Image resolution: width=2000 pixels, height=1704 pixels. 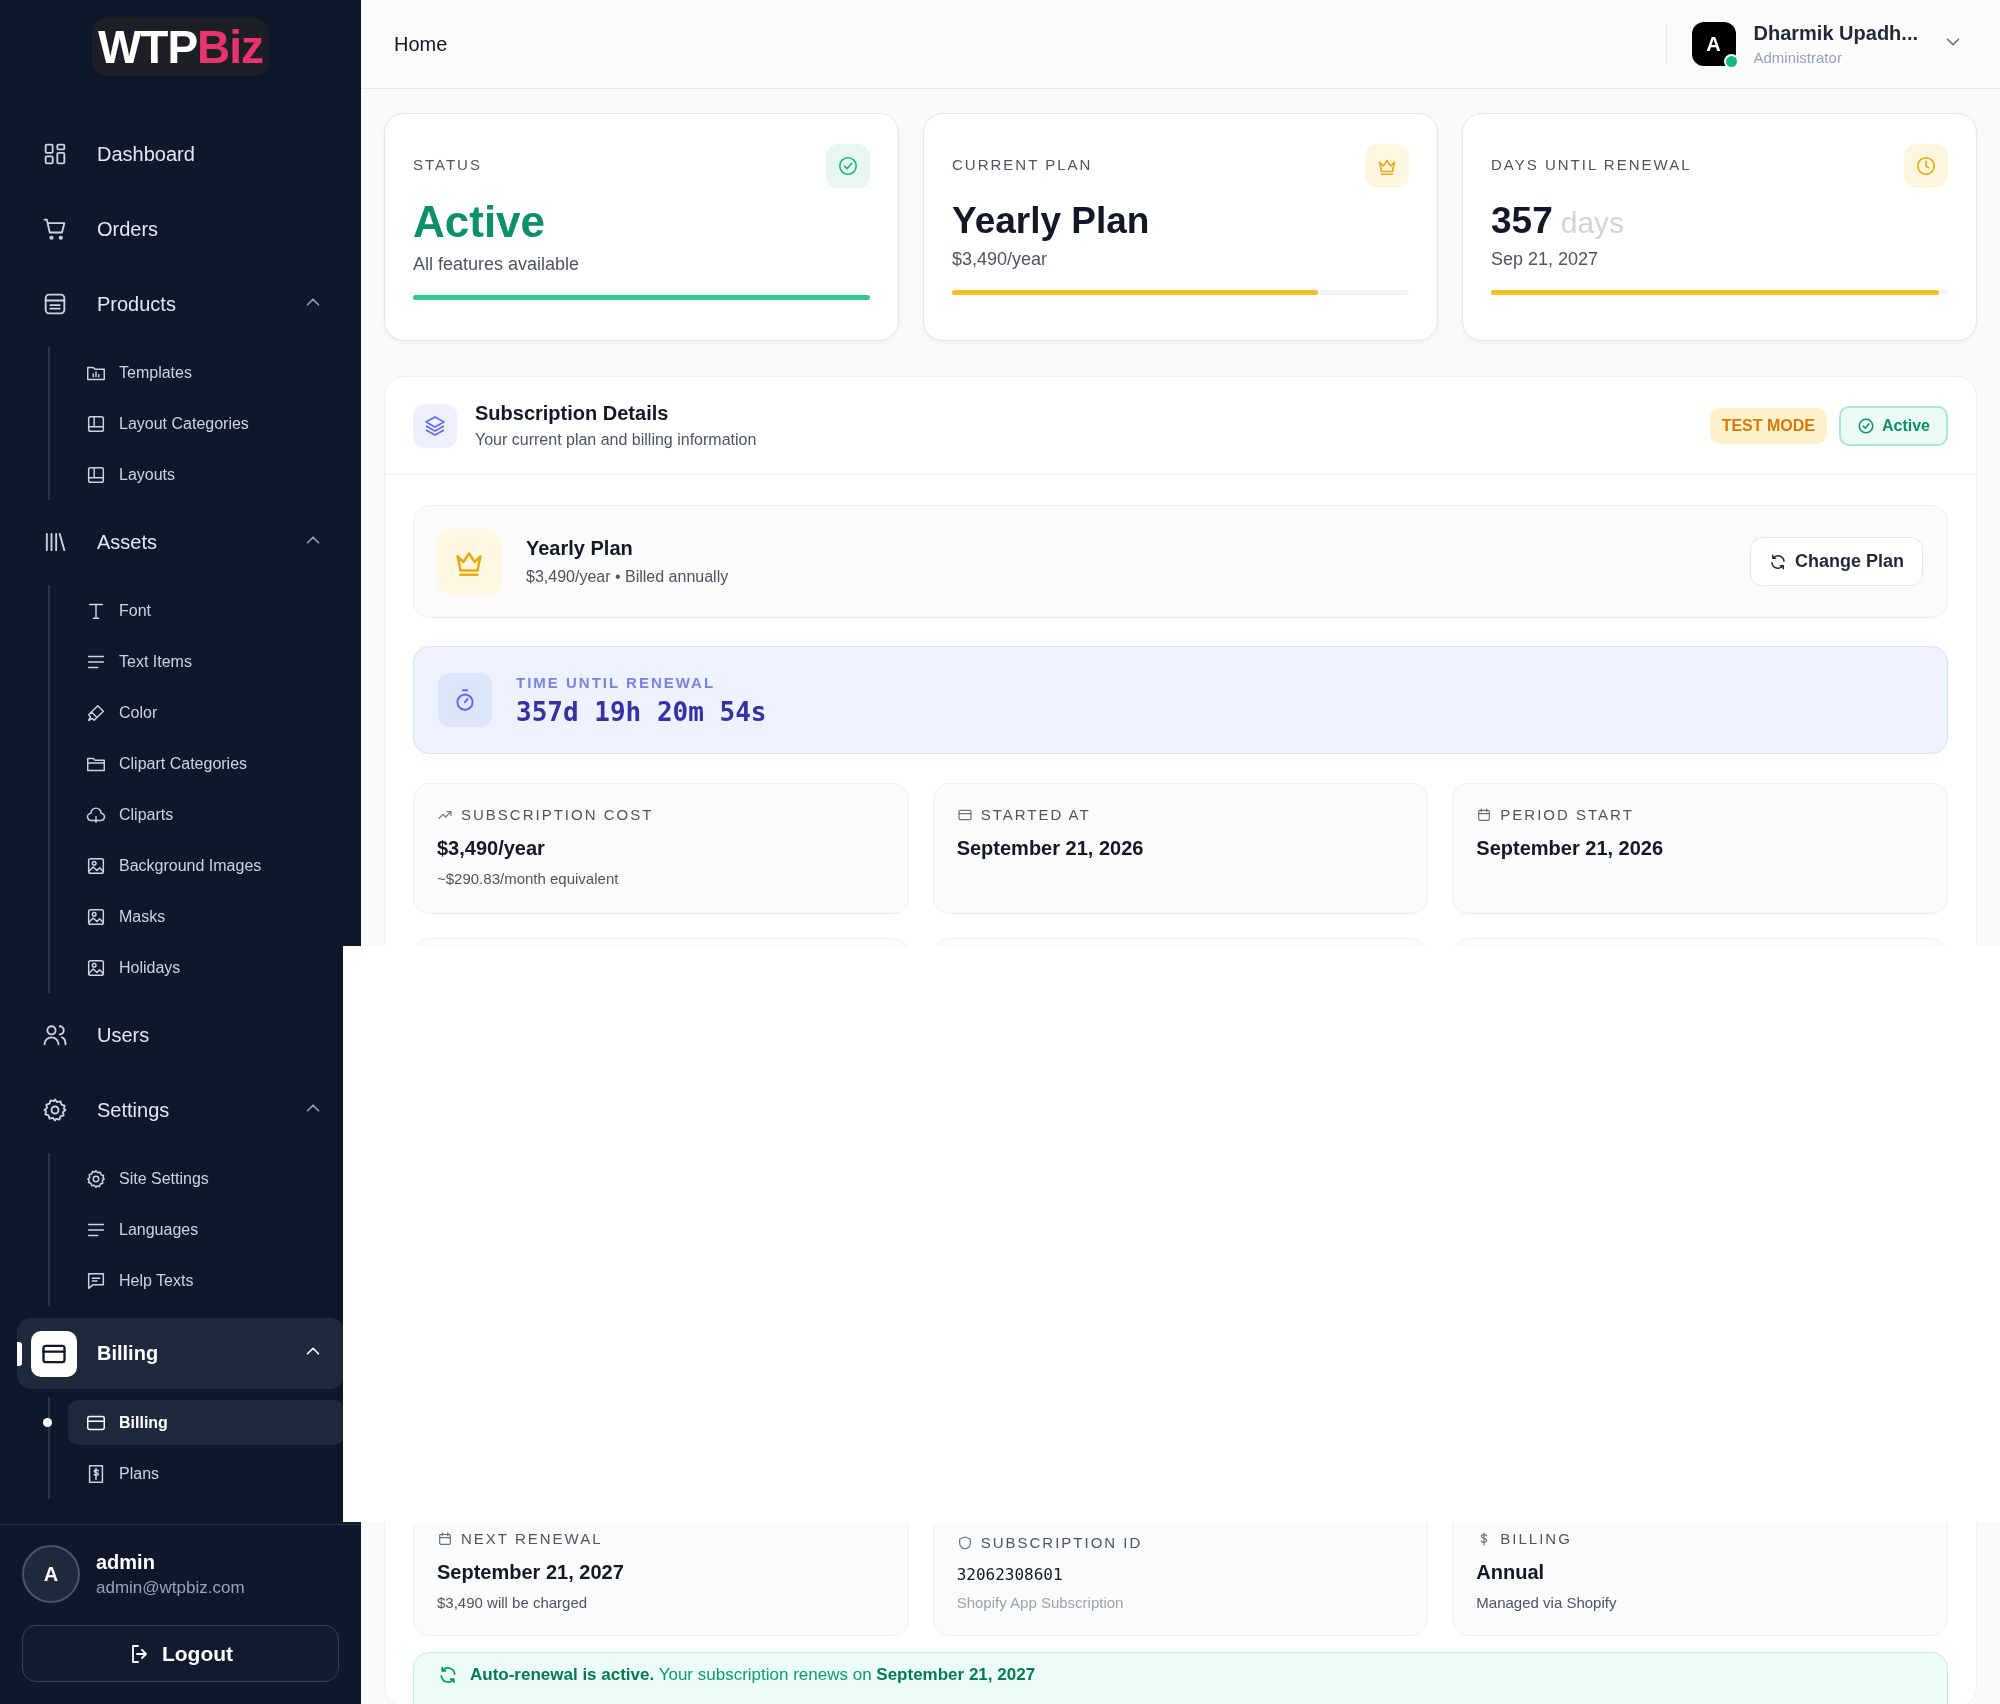 What do you see at coordinates (616, 440) in the screenshot?
I see `panel-subtitle: Your current plan and billing information` at bounding box center [616, 440].